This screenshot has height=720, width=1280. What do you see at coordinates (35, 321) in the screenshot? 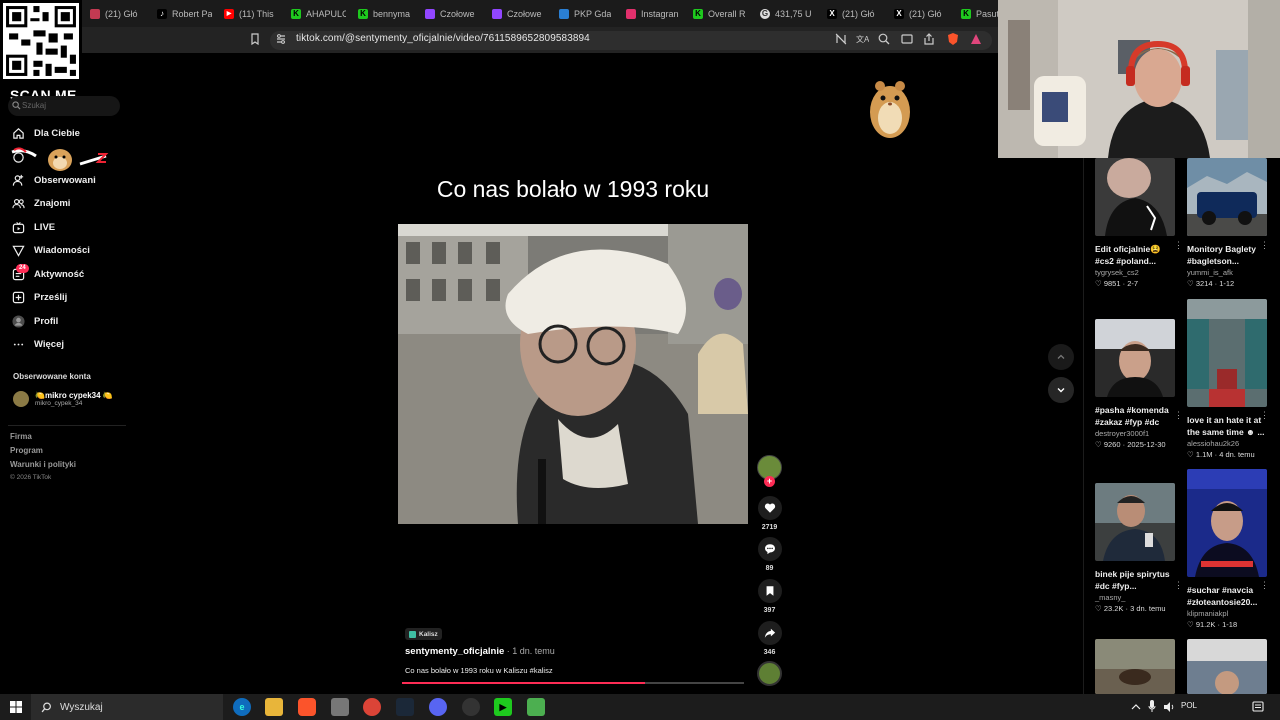
I see `sidebar-item-profile: Profil` at bounding box center [35, 321].